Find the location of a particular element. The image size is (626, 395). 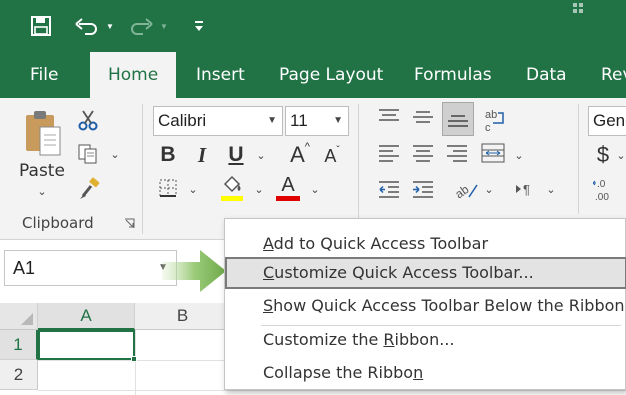

number-format-select: Gene is located at coordinates (607, 121).